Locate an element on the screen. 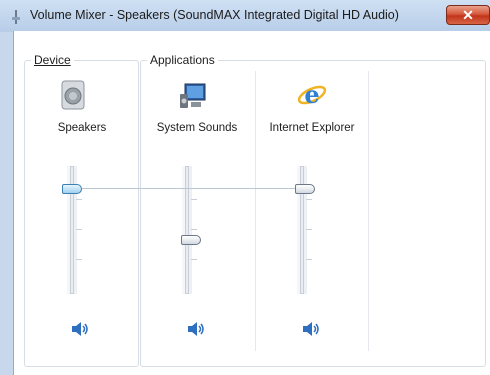 The image size is (490, 375). internet-explorer-icon: e is located at coordinates (312, 94).